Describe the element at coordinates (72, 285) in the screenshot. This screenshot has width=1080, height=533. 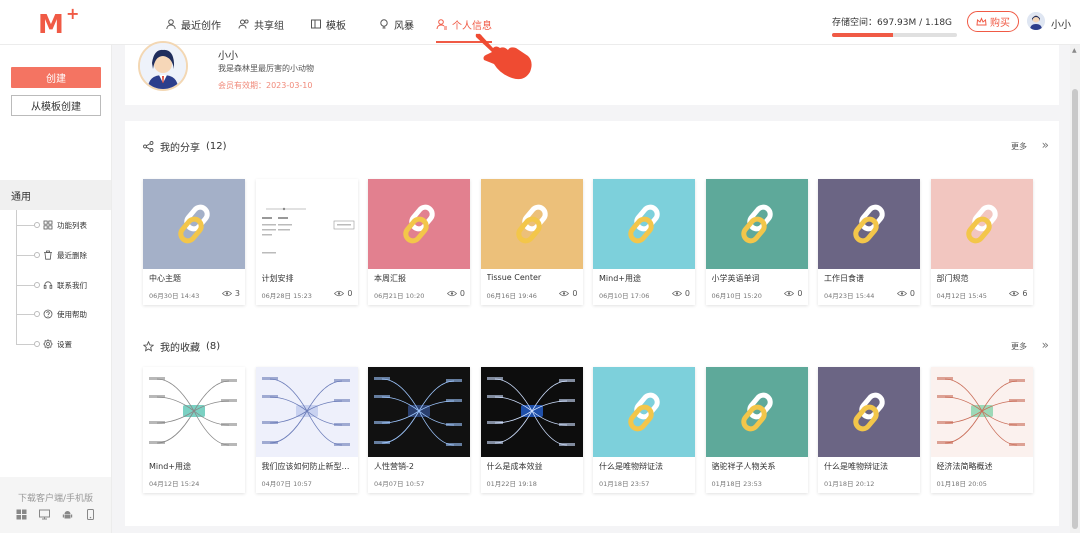
I see `sidebar-item-contact-label: 联系我们` at that location.